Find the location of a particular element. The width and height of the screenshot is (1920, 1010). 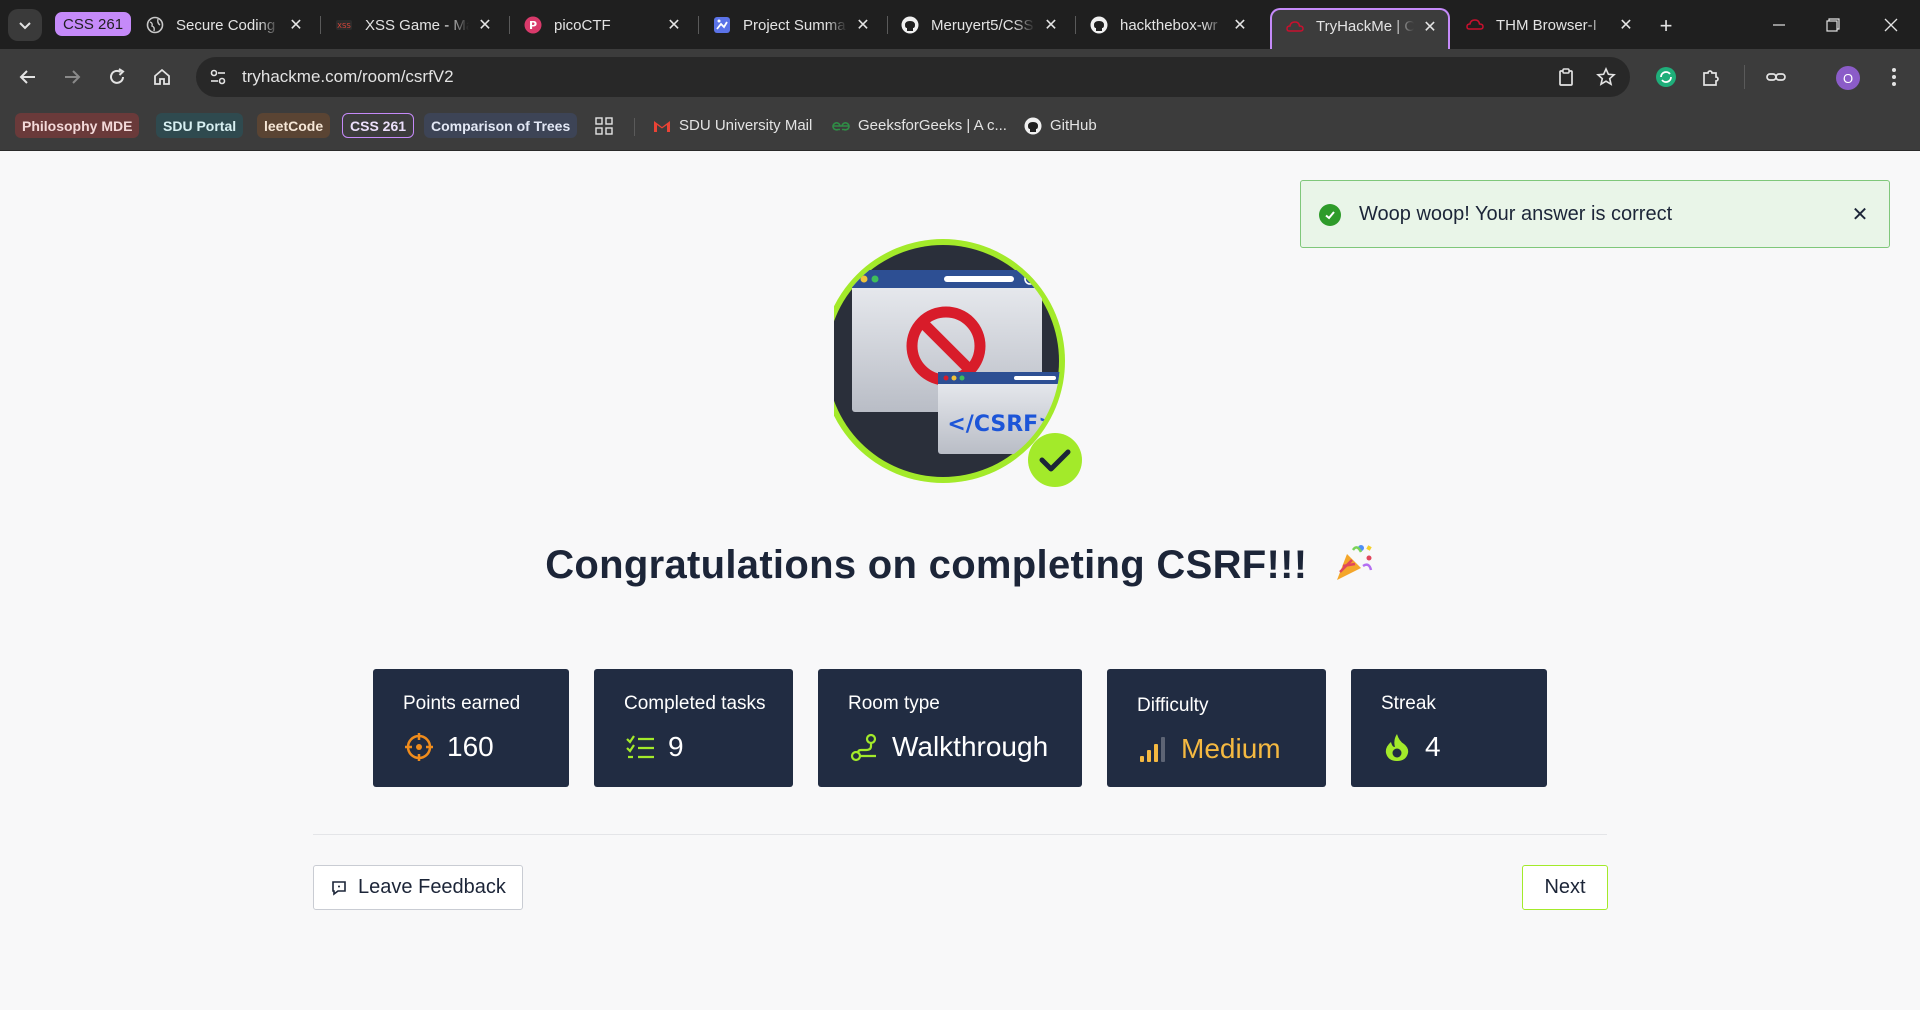

stat-label: Streak is located at coordinates (1408, 703).